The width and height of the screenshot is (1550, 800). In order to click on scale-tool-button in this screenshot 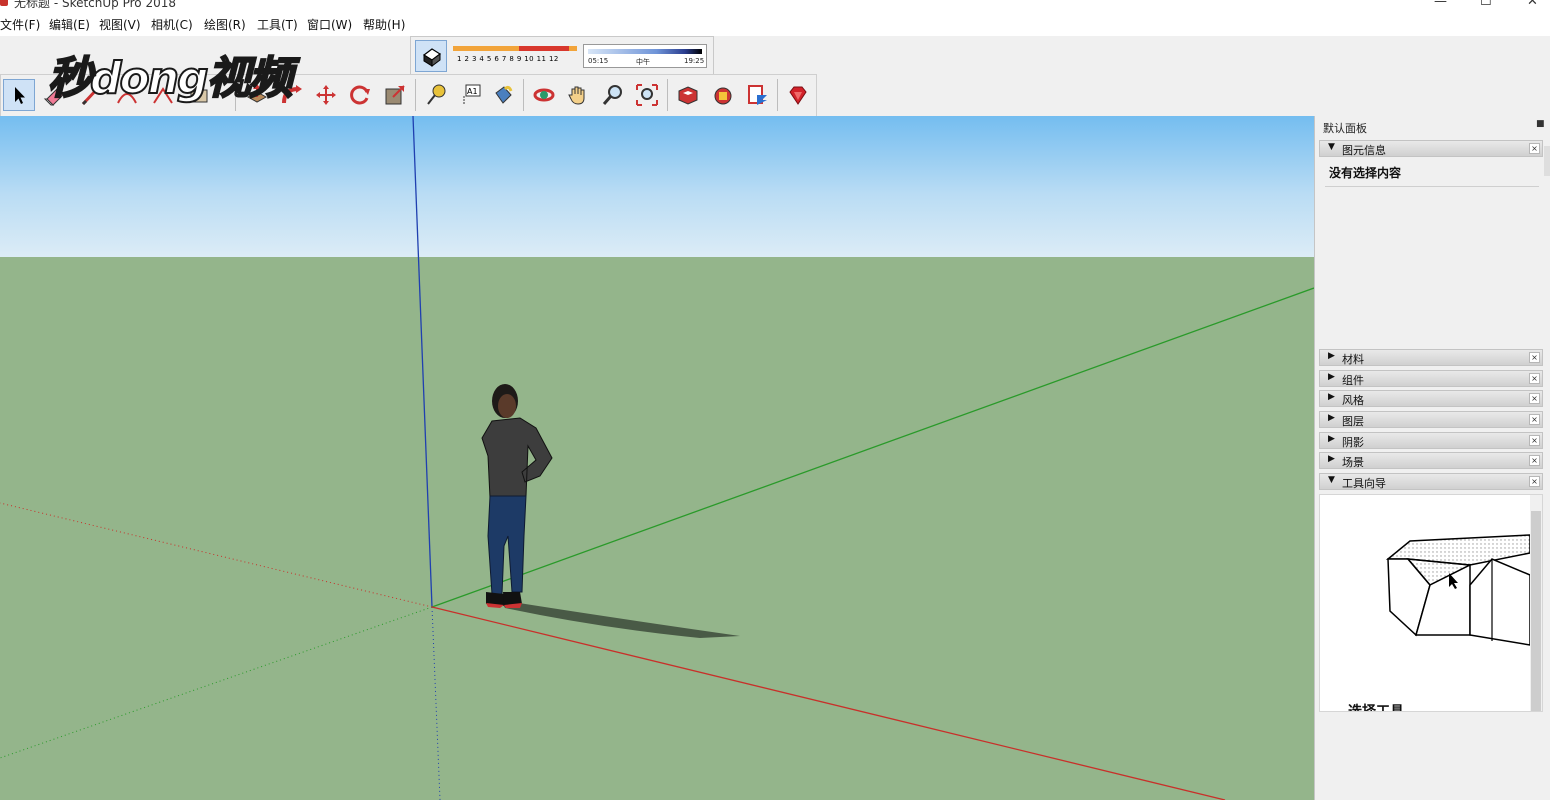, I will do `click(395, 95)`.